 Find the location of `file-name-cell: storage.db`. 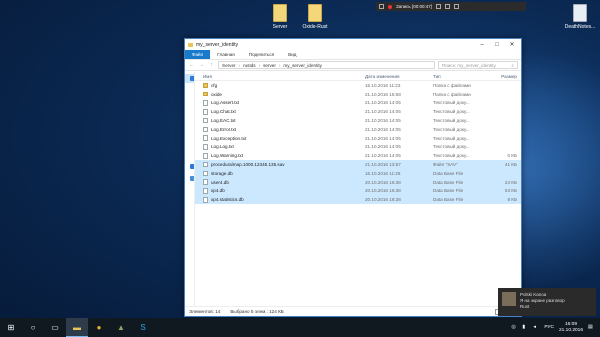

file-name-cell: storage.db is located at coordinates (280, 173).